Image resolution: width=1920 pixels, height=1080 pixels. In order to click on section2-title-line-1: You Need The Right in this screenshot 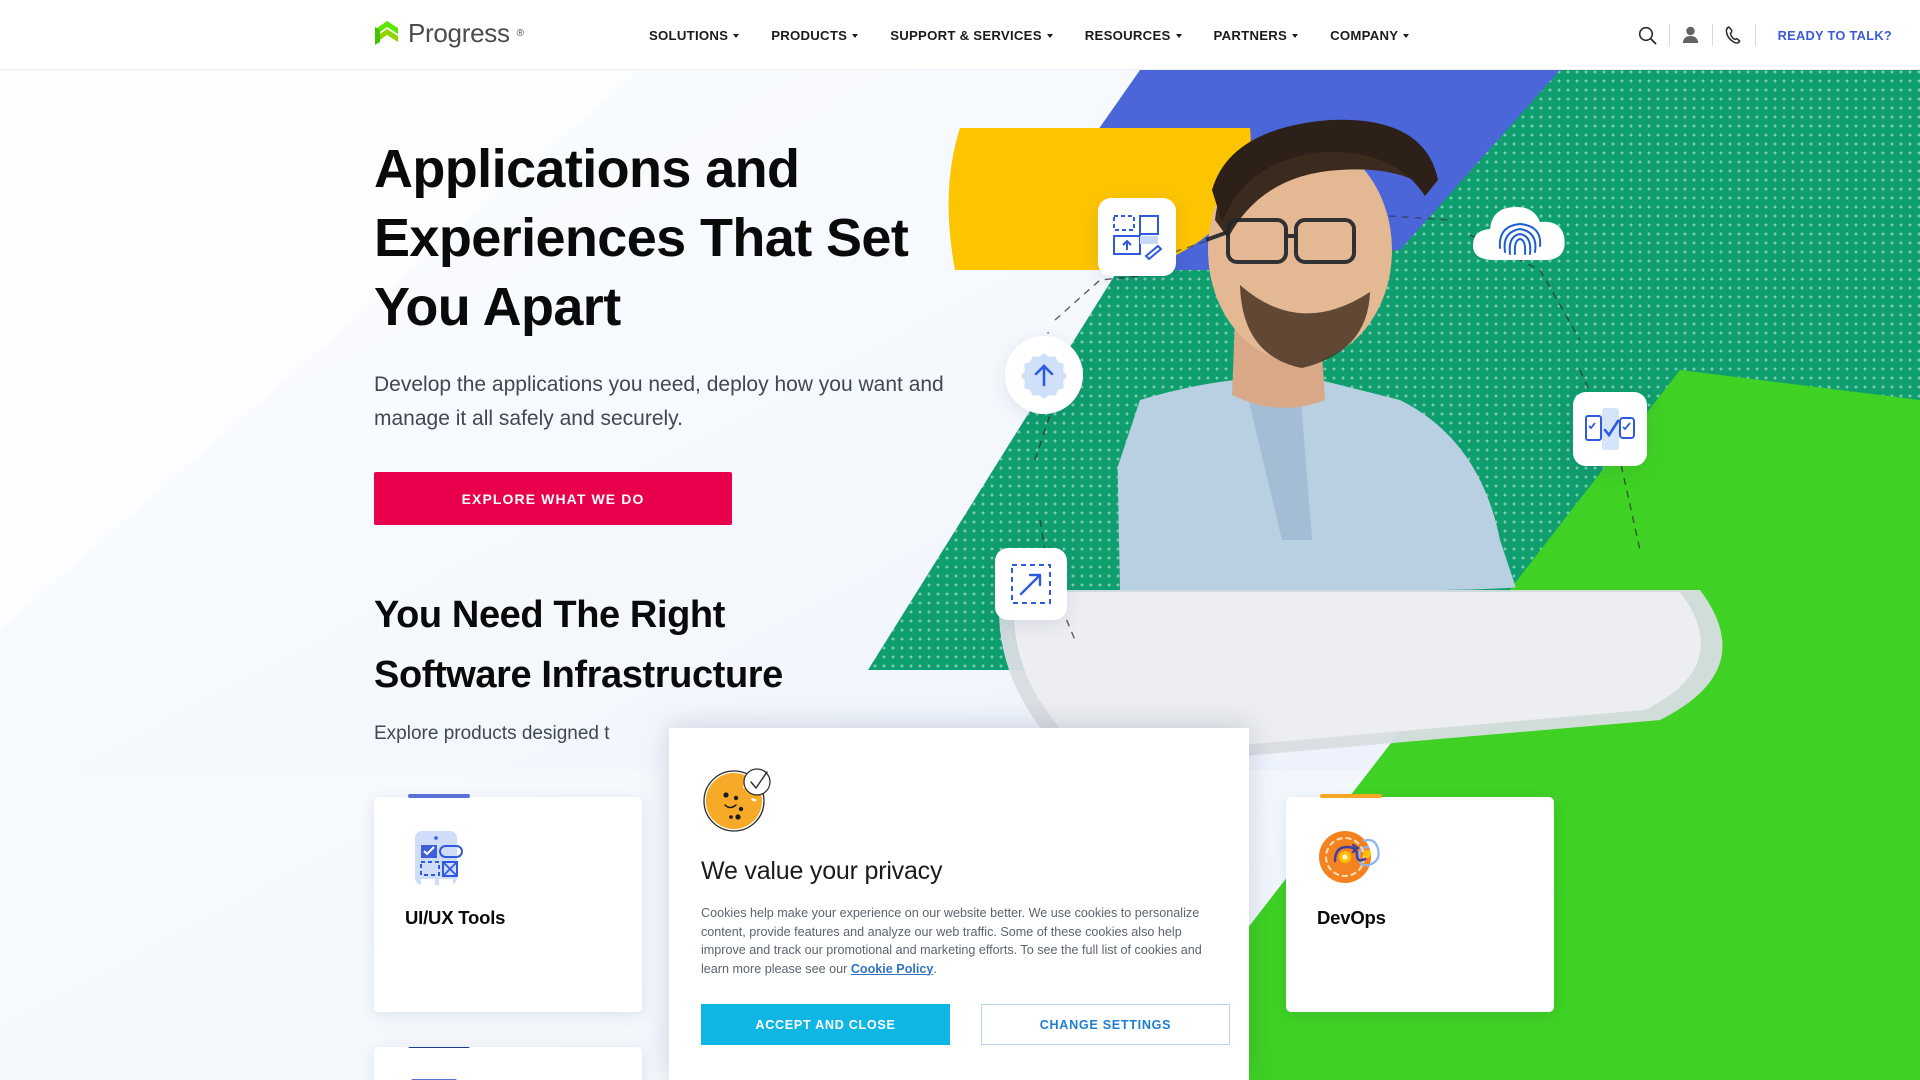, I will do `click(549, 615)`.